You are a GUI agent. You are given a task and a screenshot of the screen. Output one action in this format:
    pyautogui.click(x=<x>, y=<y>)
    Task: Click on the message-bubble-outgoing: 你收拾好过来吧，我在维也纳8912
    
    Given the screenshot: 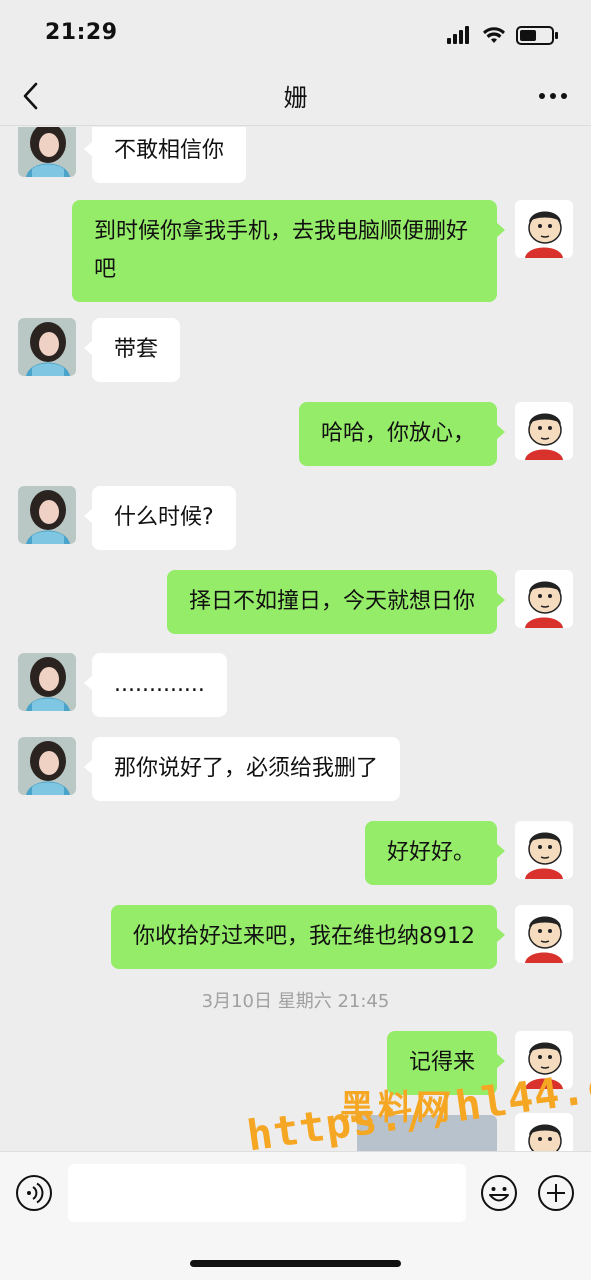 What is the action you would take?
    pyautogui.click(x=308, y=937)
    